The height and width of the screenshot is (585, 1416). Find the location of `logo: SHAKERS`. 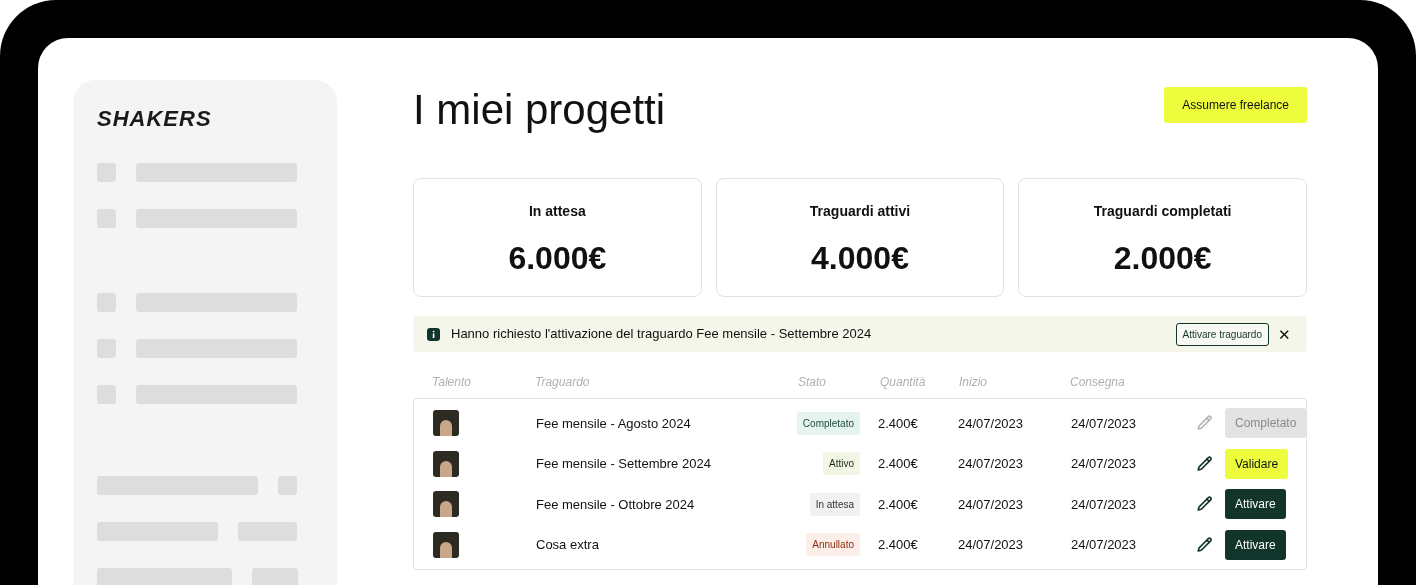

logo: SHAKERS is located at coordinates (205, 119).